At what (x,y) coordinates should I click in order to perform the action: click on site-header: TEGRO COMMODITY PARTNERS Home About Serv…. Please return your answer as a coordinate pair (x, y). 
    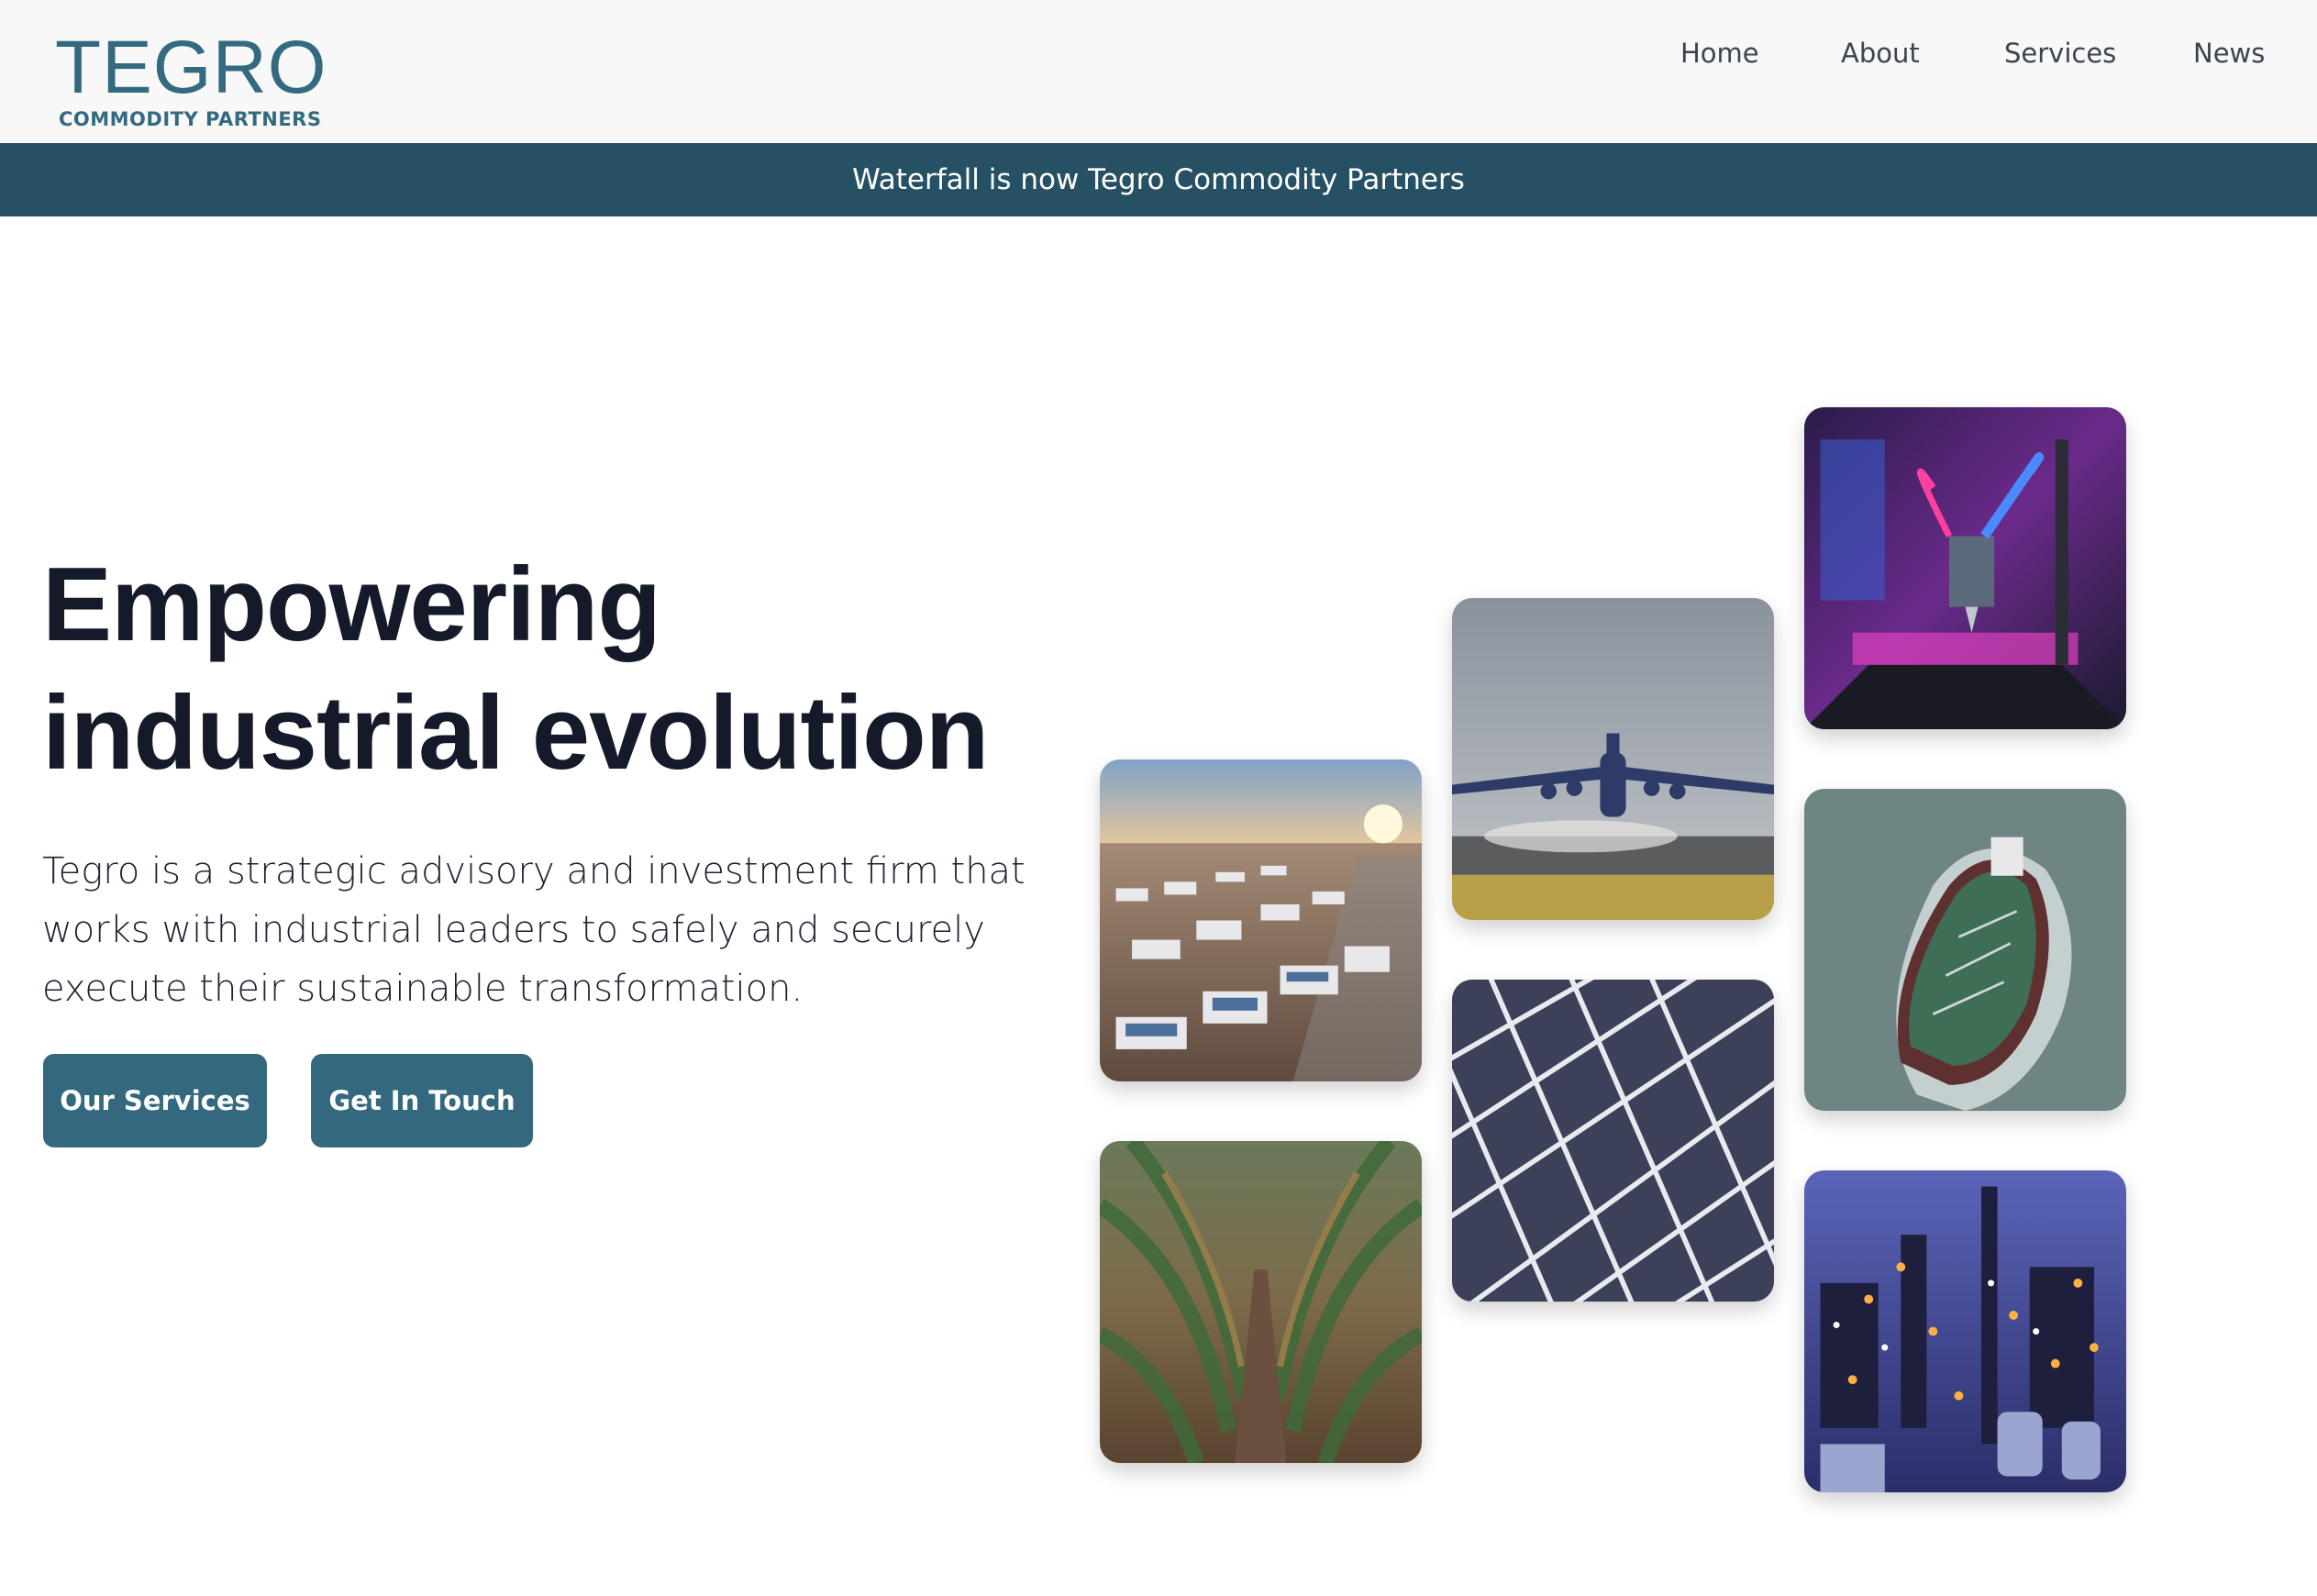
    Looking at the image, I should click on (1158, 71).